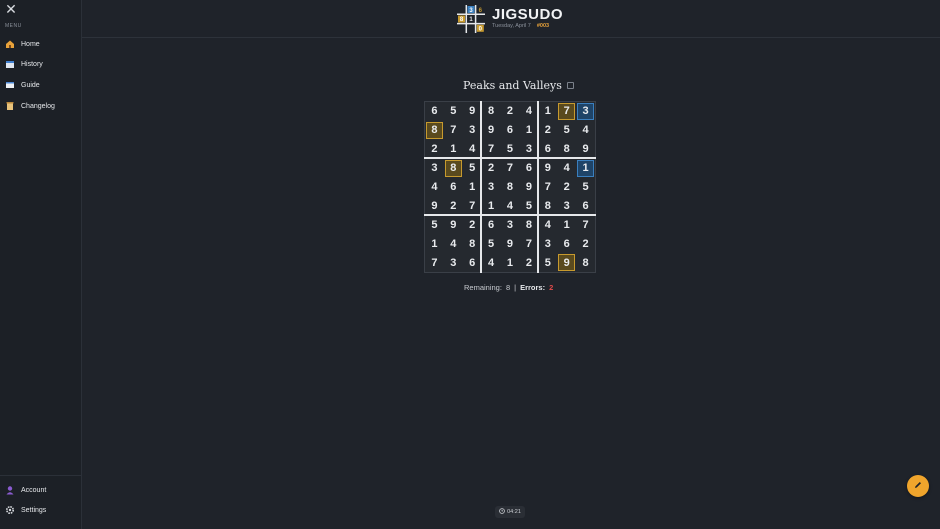  I want to click on edit-pencil-button, so click(918, 486).